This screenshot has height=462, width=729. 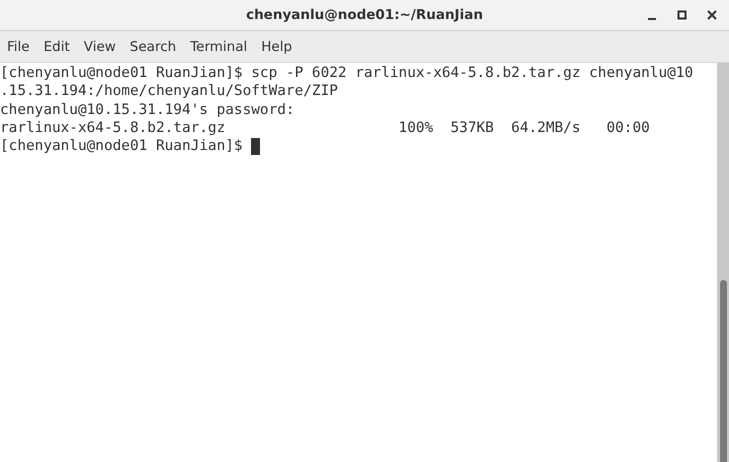 I want to click on terminal-line: [chenyanlu@node01 RuanJian]$, so click(x=122, y=146).